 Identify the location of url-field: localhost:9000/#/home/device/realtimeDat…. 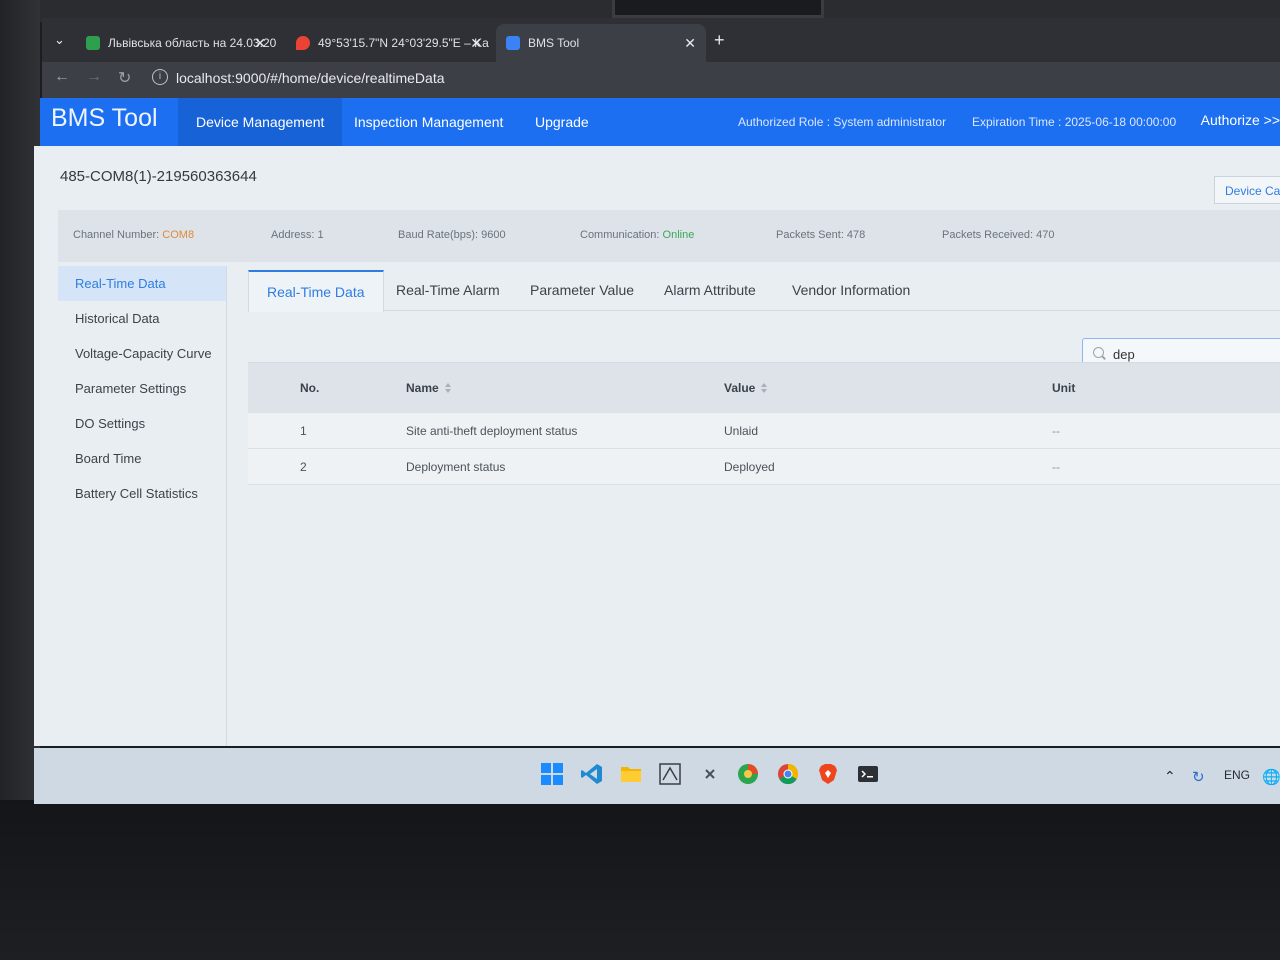
(310, 78).